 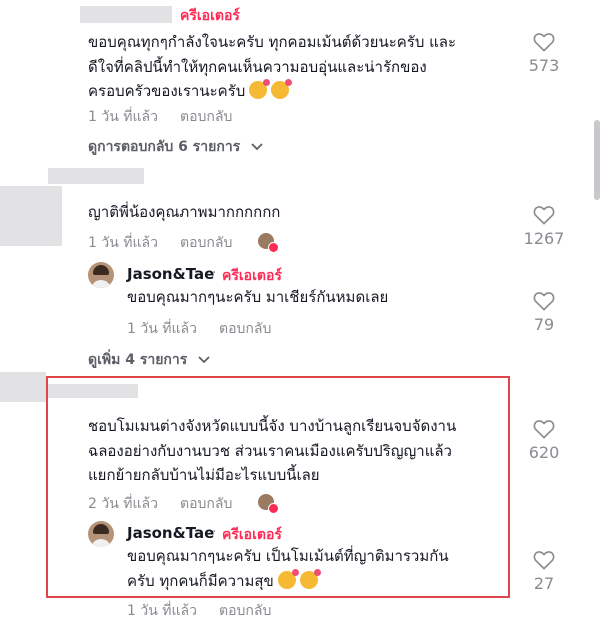 What do you see at coordinates (544, 583) in the screenshot?
I see `reply-3-like-count: 27` at bounding box center [544, 583].